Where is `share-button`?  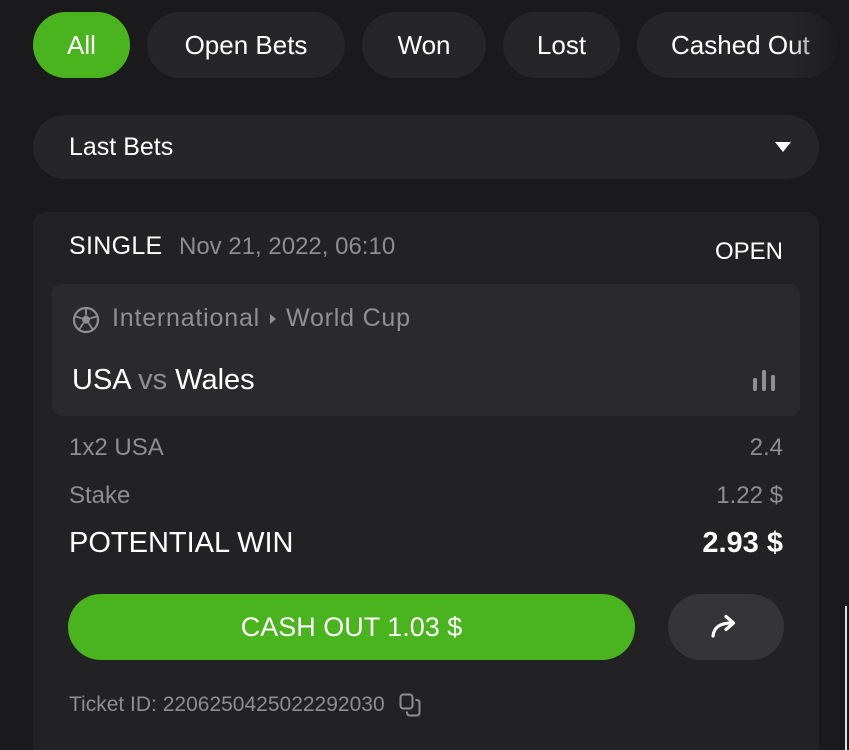 share-button is located at coordinates (726, 627).